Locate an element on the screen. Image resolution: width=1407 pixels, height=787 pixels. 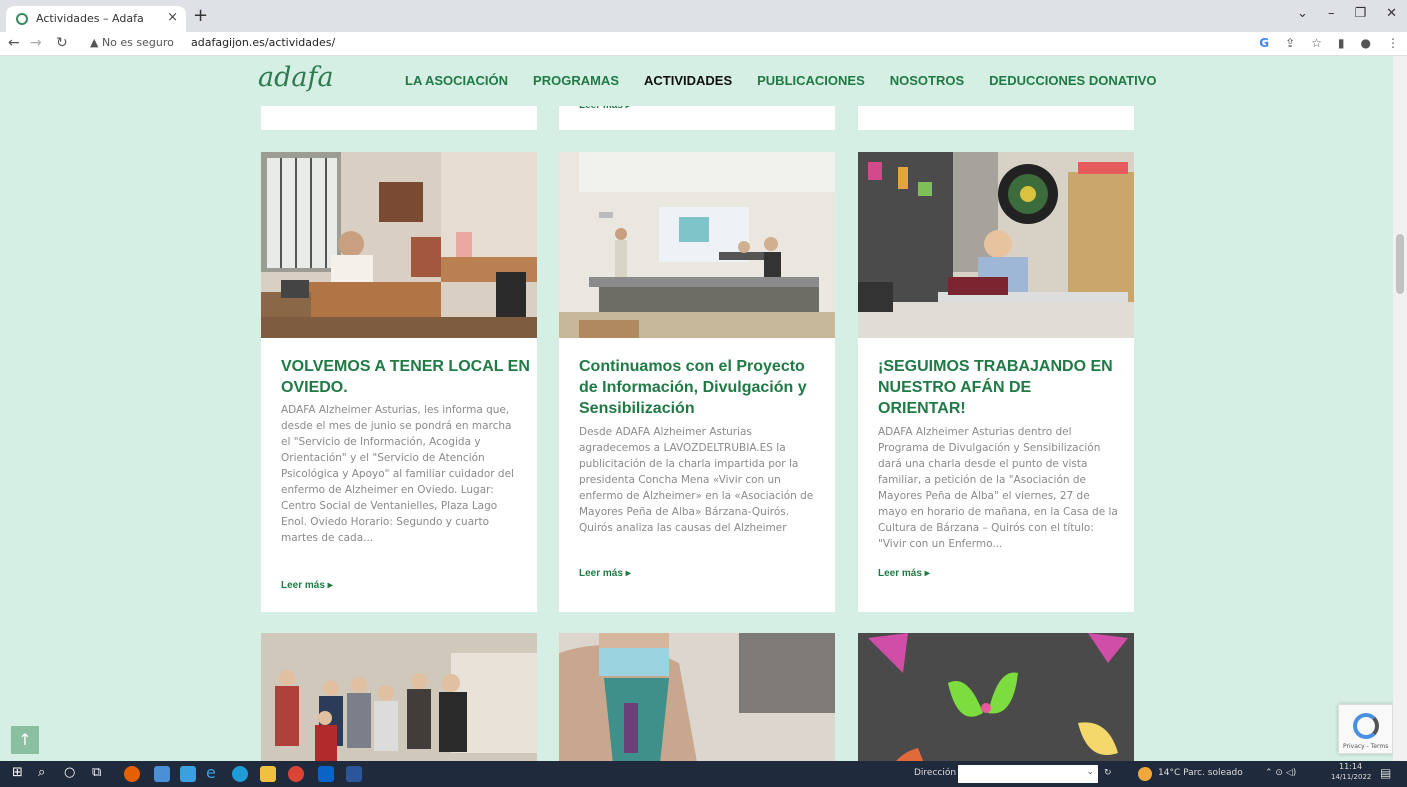
scrollbar-thumb is located at coordinates (1400, 264).